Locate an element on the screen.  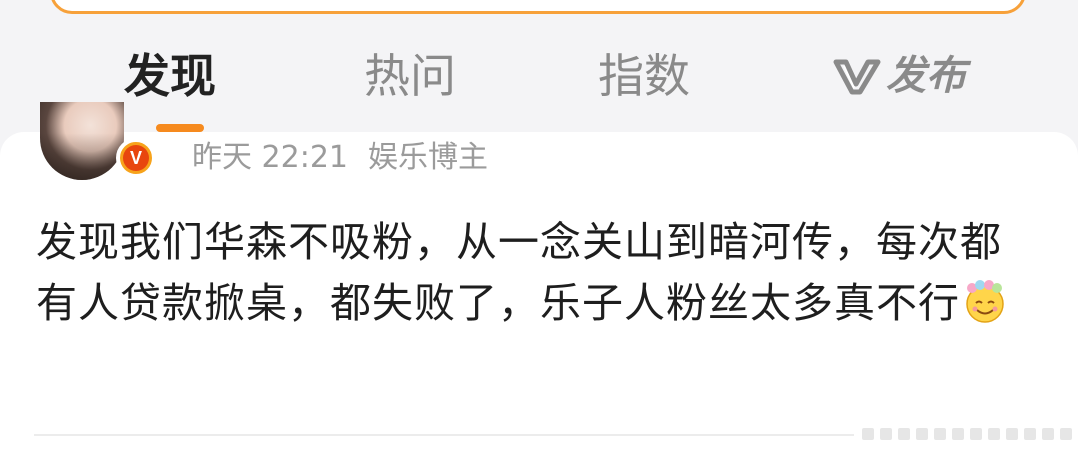
author-type: 娱乐博主 is located at coordinates (428, 157).